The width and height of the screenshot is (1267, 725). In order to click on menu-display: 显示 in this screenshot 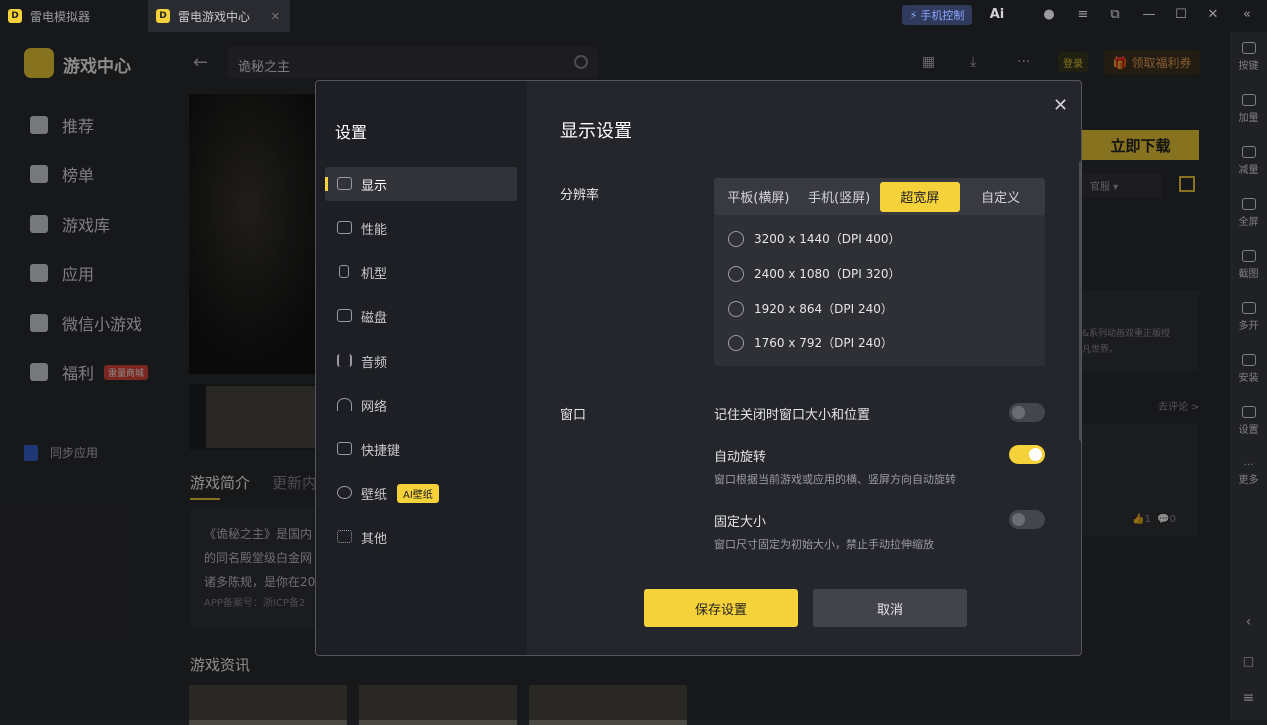, I will do `click(421, 184)`.